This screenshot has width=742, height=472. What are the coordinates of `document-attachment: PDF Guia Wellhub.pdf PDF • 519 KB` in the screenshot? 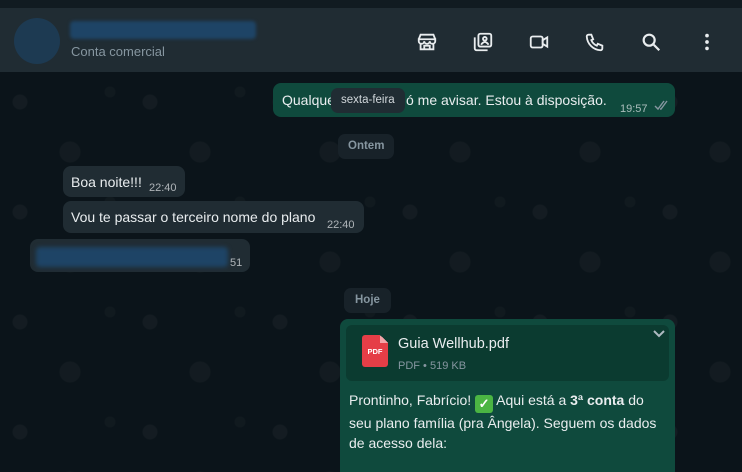 It's located at (507, 353).